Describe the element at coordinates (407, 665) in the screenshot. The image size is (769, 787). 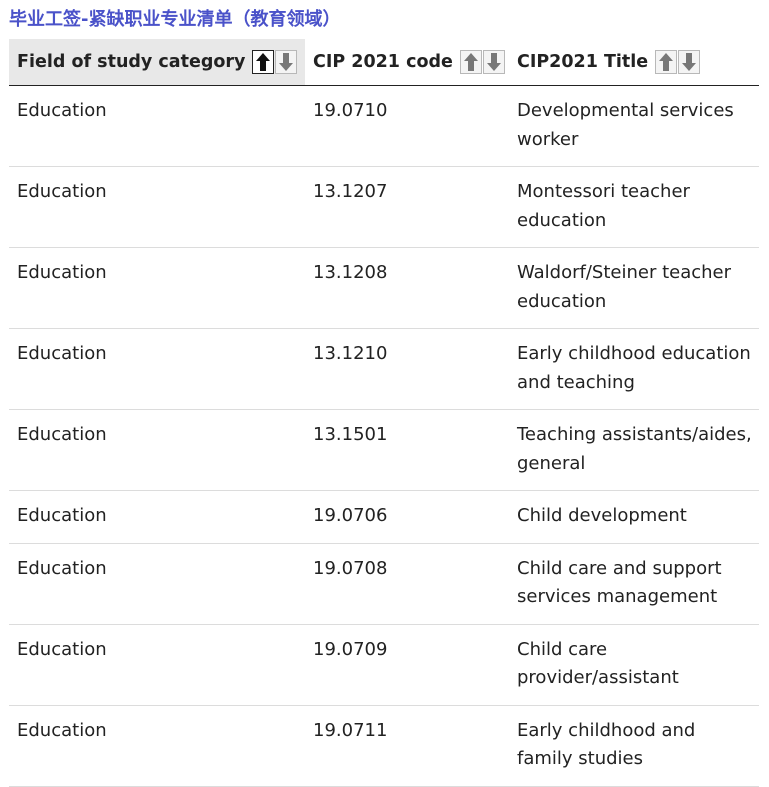
I see `cip-code-cell: 19.0709` at that location.